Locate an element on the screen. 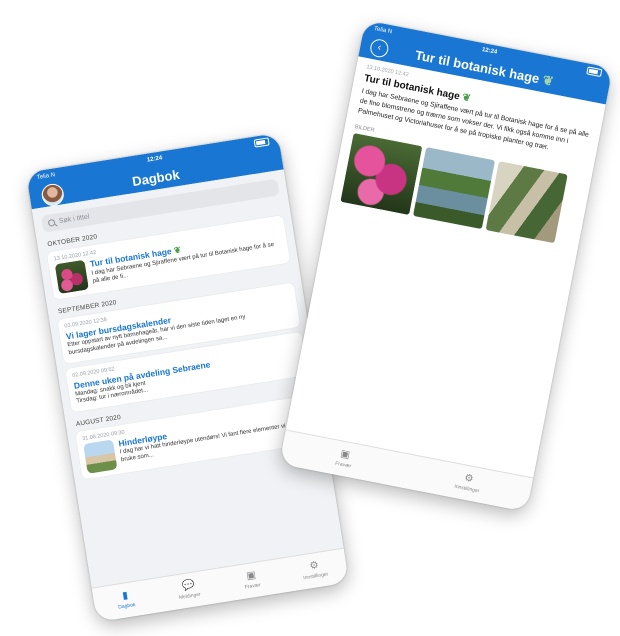 The height and width of the screenshot is (636, 620). search-icon is located at coordinates (51, 222).